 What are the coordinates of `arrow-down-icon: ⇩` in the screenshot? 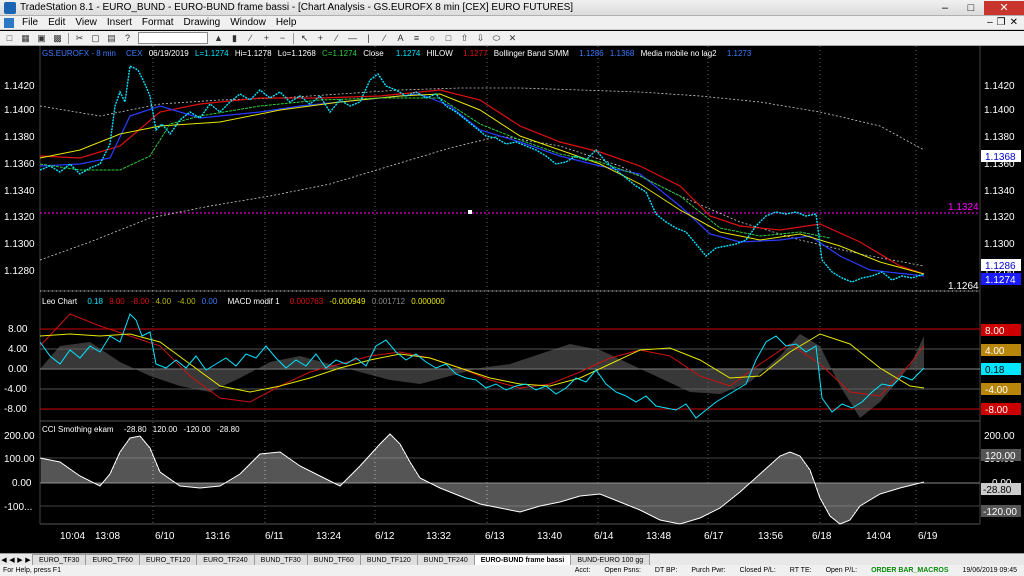 It's located at (480, 38).